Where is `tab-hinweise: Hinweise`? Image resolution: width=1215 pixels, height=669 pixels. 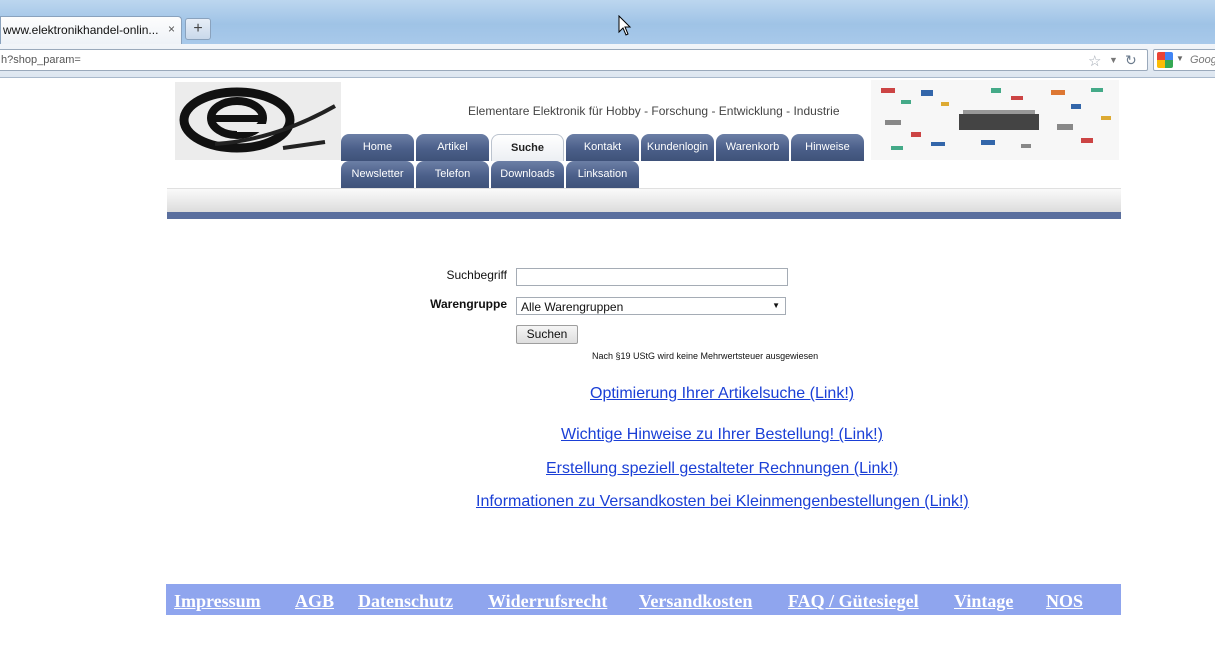
tab-hinweise: Hinweise is located at coordinates (827, 147).